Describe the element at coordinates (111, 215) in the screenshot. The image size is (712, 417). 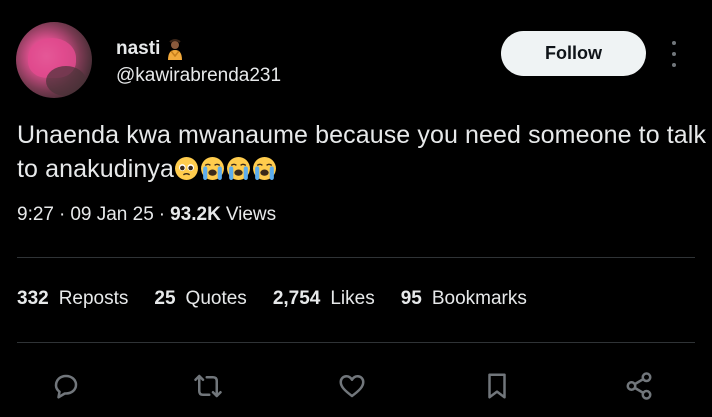
I see `tweet-date: 09 Jan 25` at that location.